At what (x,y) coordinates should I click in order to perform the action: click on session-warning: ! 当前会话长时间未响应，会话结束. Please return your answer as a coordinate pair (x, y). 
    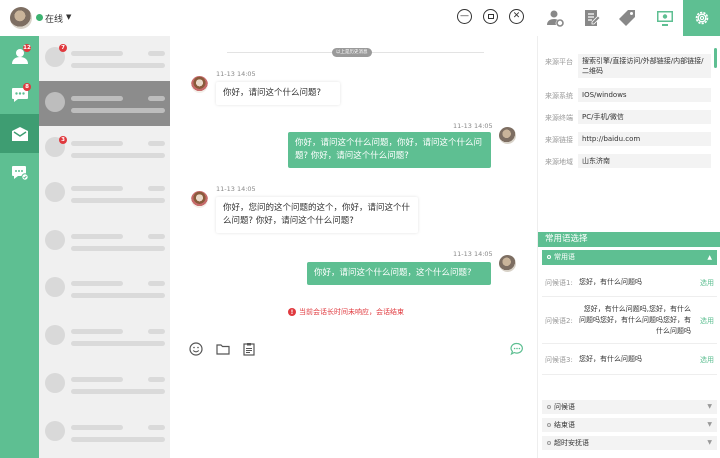
    Looking at the image, I should click on (346, 312).